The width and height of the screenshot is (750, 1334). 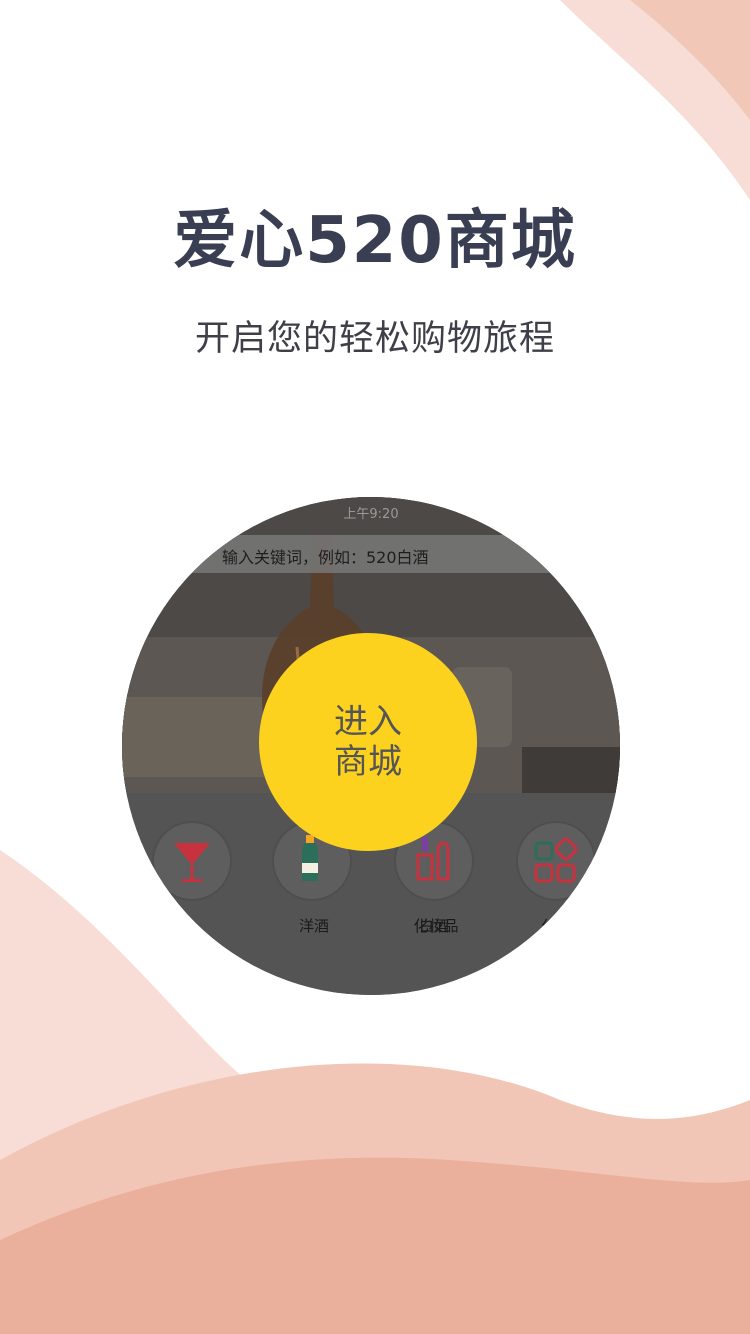 What do you see at coordinates (368, 762) in the screenshot?
I see `enter-mall-label-2: 商城` at bounding box center [368, 762].